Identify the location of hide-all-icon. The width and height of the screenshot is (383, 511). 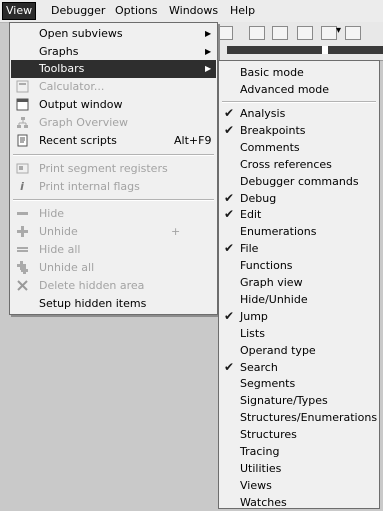
(22, 250).